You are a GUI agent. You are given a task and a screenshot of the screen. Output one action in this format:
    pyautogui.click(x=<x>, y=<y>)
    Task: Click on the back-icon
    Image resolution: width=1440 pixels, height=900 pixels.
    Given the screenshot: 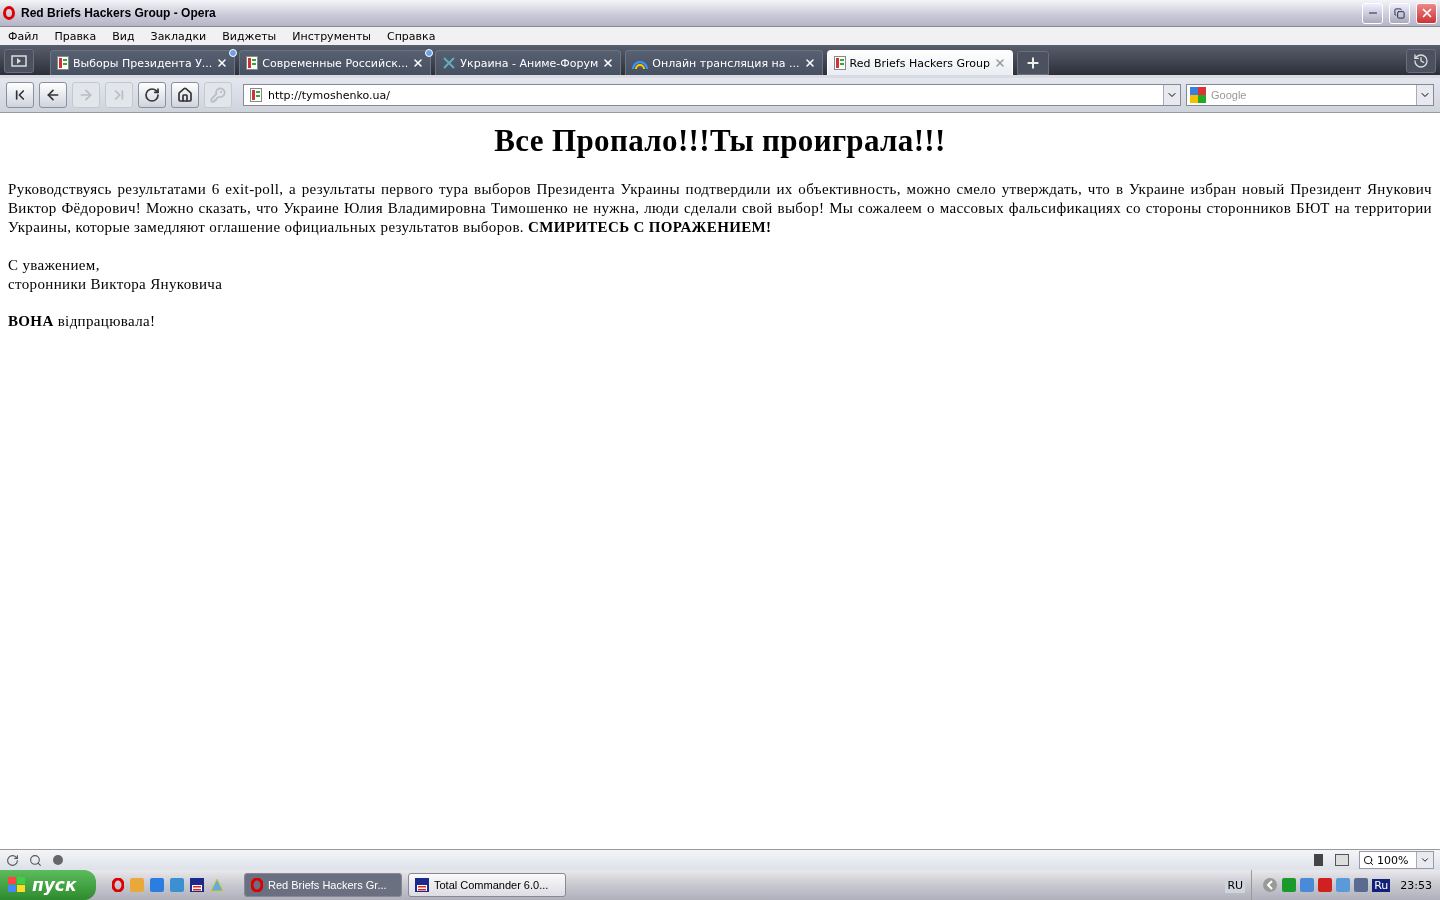 What is the action you would take?
    pyautogui.click(x=53, y=95)
    